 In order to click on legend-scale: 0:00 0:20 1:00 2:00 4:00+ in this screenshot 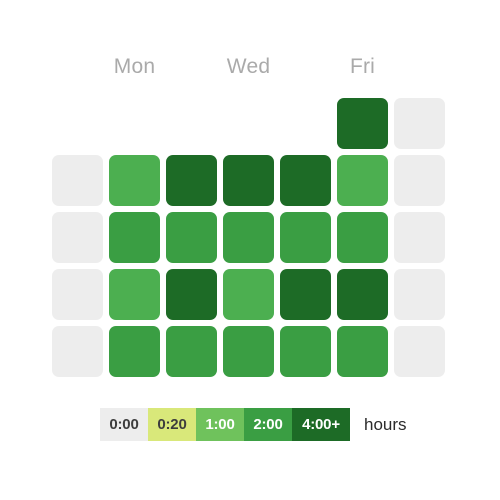, I will do `click(225, 424)`.